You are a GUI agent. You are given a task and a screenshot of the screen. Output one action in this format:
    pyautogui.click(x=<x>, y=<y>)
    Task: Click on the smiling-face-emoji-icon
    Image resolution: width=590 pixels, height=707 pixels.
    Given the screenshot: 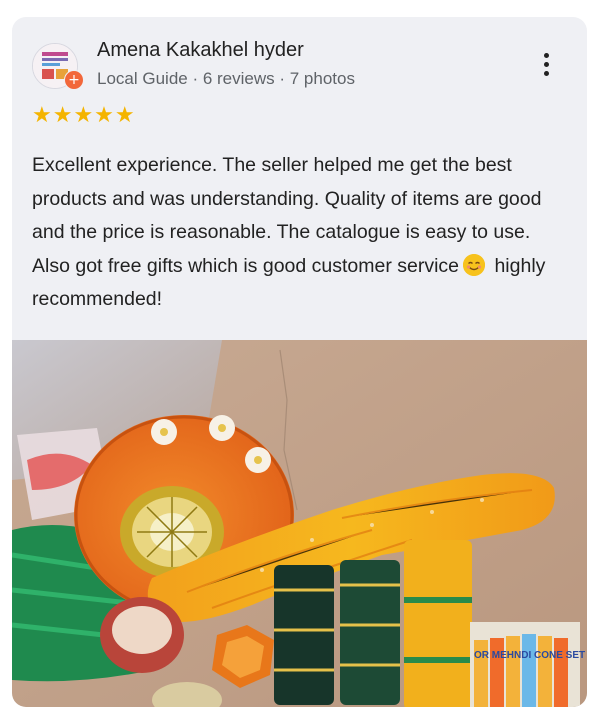 What is the action you would take?
    pyautogui.click(x=474, y=264)
    